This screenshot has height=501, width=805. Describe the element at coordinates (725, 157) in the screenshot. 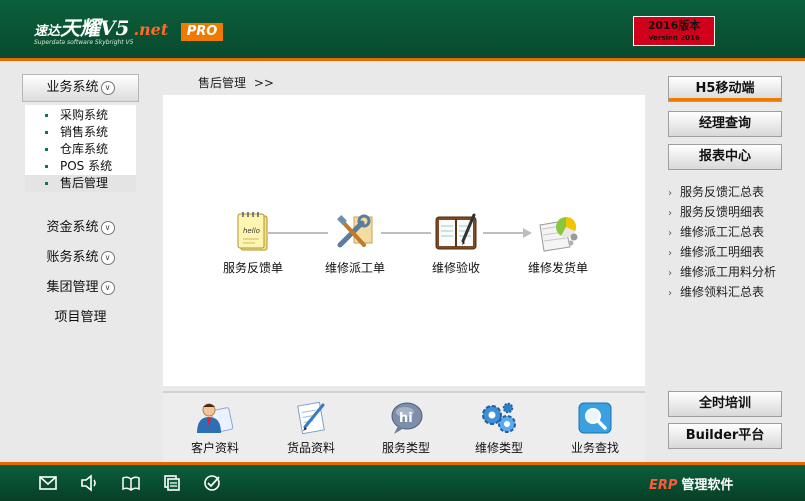

I see `report-center-button: 报表中心` at that location.